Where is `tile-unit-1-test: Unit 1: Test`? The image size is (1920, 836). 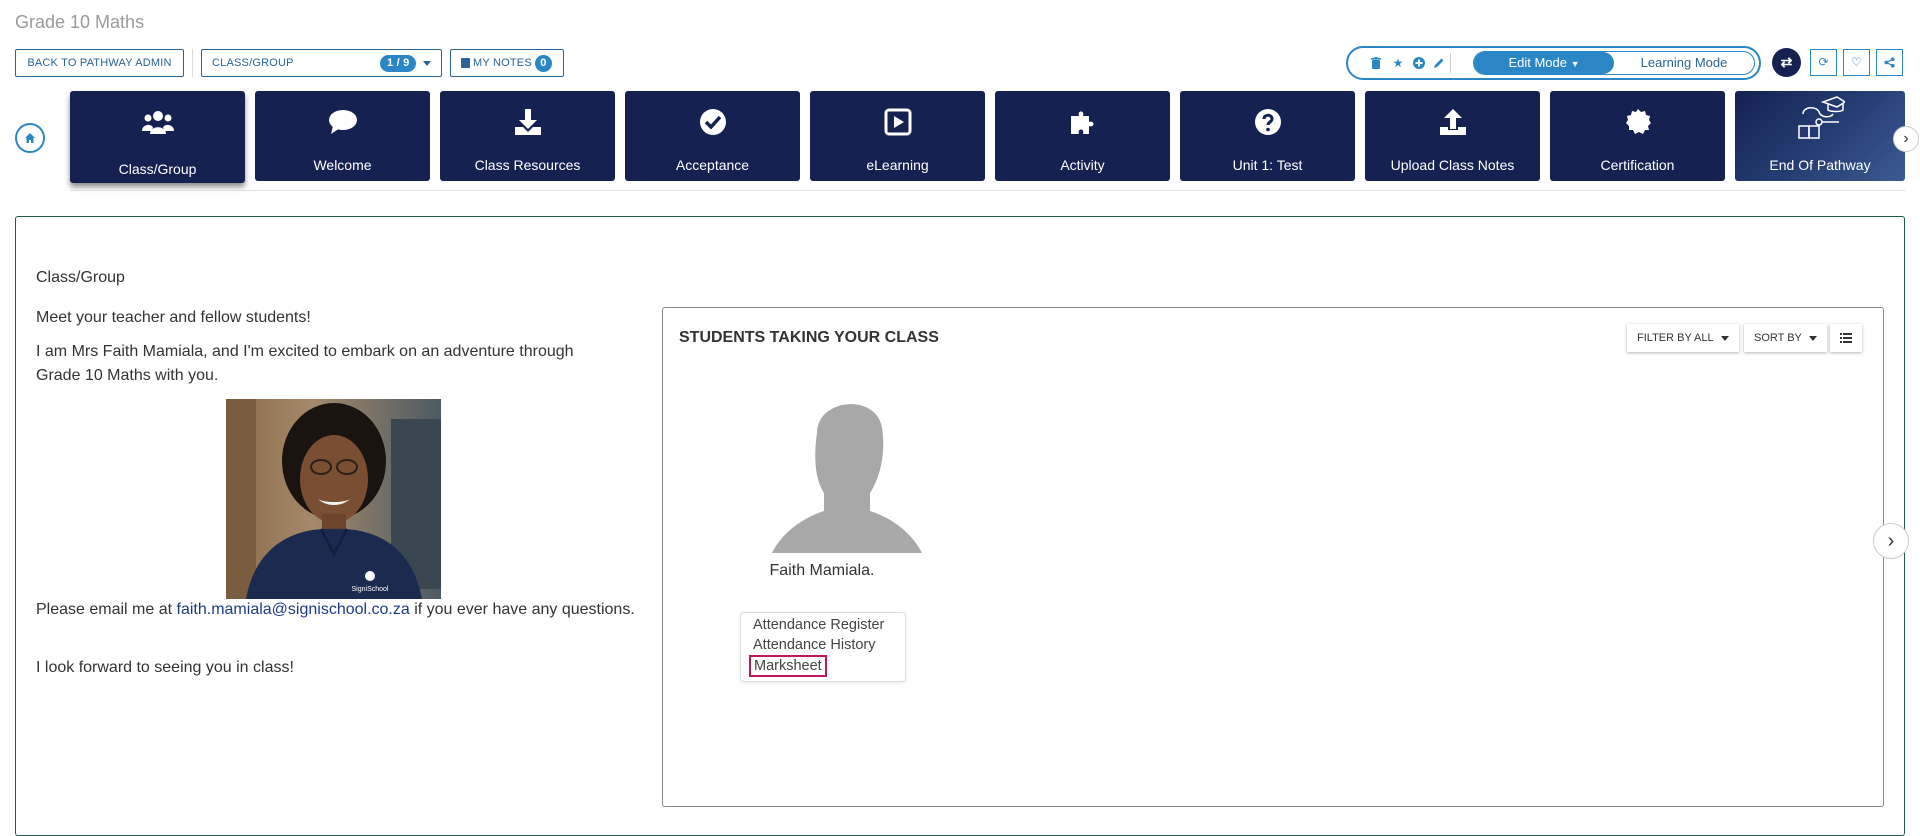
tile-unit-1-test: Unit 1: Test is located at coordinates (1267, 136).